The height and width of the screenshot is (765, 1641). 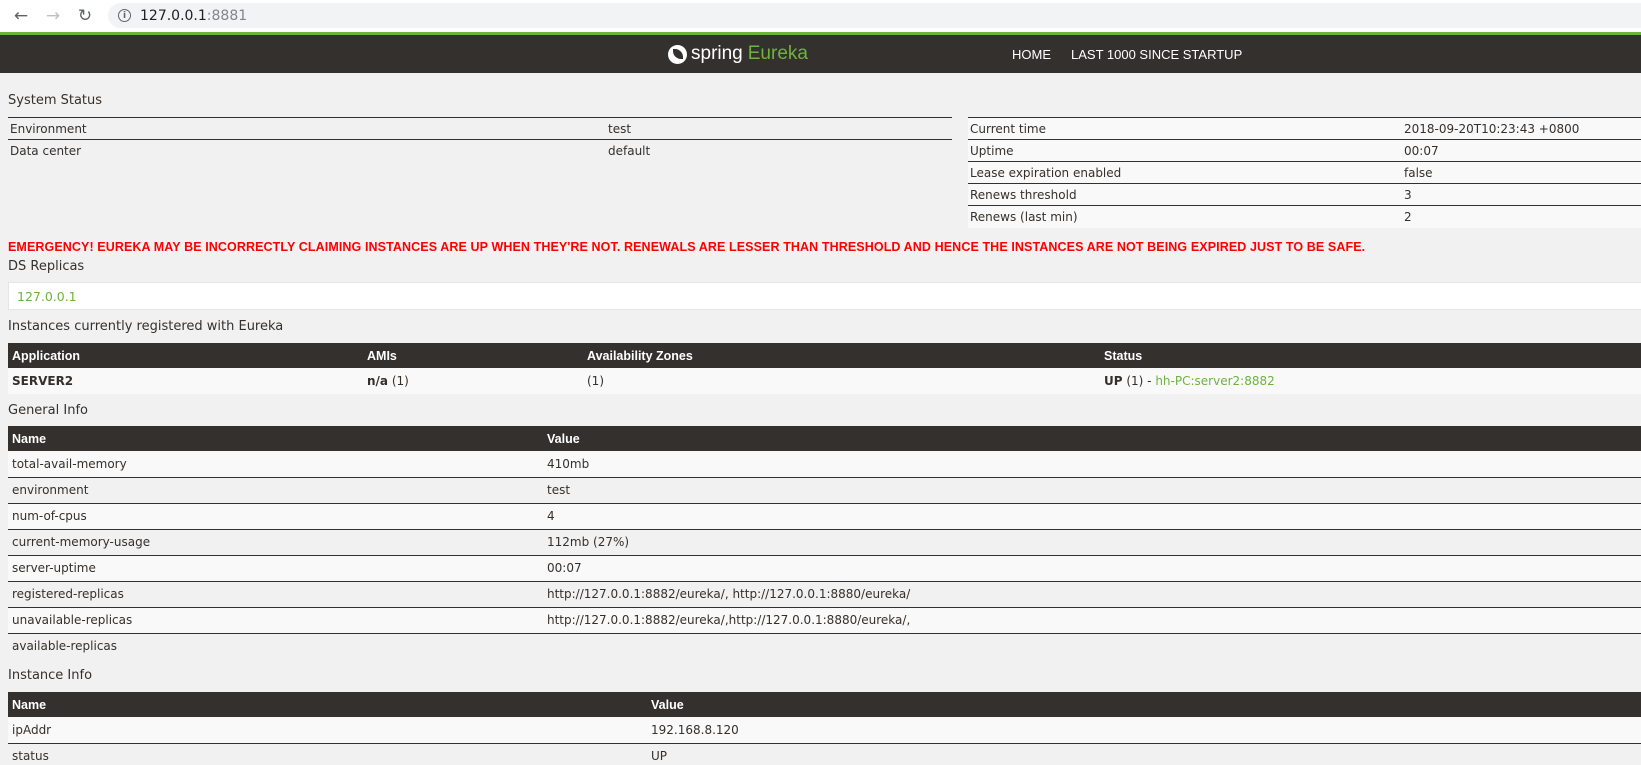 What do you see at coordinates (378, 381) in the screenshot?
I see `amis-value: n/a` at bounding box center [378, 381].